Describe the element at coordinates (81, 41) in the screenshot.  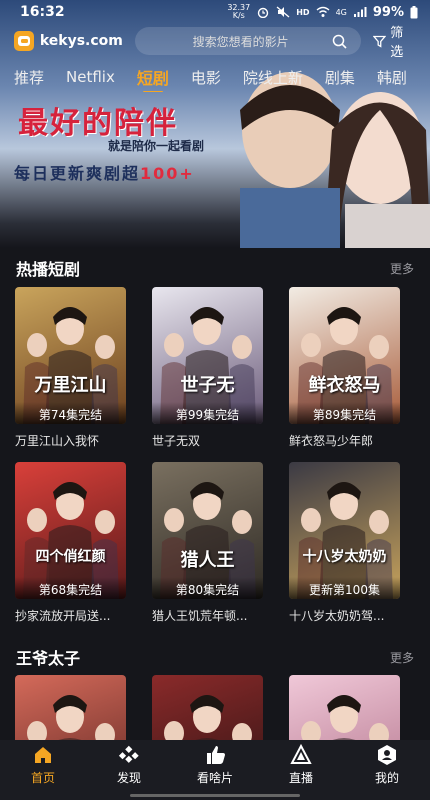
I see `logo-text: kekys.com` at that location.